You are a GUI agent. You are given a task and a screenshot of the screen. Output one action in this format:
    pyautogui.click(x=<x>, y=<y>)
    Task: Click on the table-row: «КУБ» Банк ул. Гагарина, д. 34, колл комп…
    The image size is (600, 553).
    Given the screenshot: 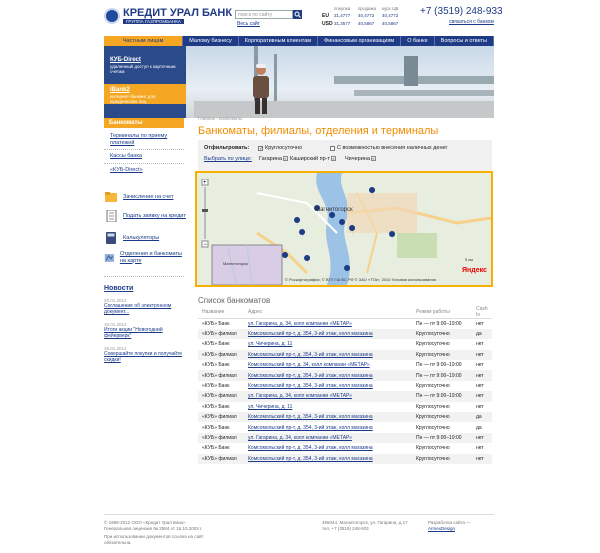 What is the action you would take?
    pyautogui.click(x=345, y=324)
    